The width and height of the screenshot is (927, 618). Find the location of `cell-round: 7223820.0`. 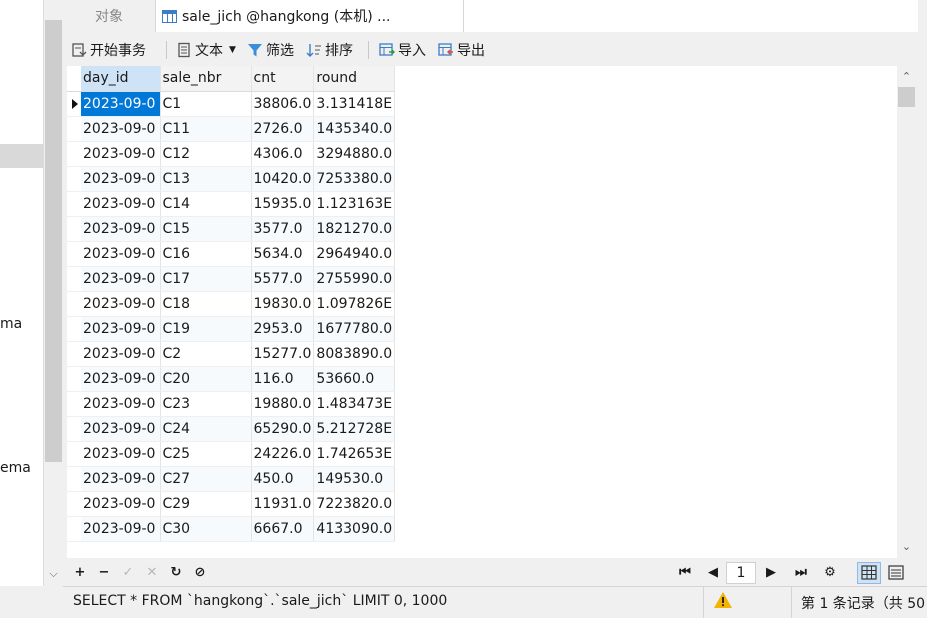

cell-round: 7223820.0 is located at coordinates (354, 504).